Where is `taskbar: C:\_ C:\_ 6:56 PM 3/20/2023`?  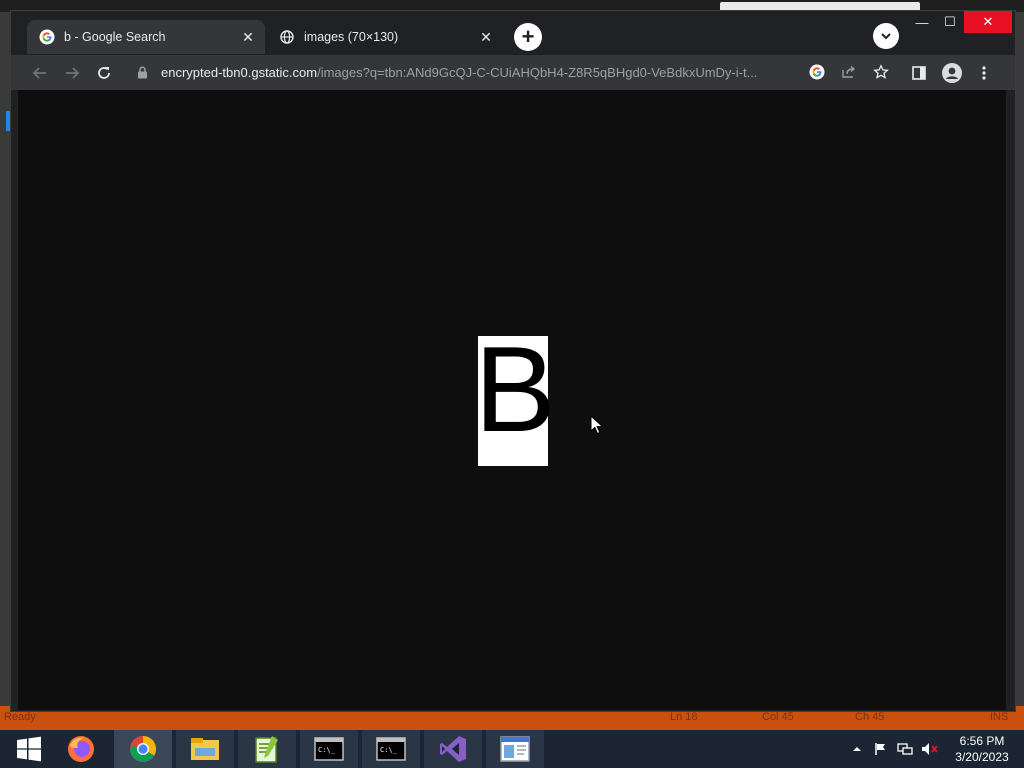
taskbar: C:\_ C:\_ 6:56 PM 3/20/2023 is located at coordinates (512, 749).